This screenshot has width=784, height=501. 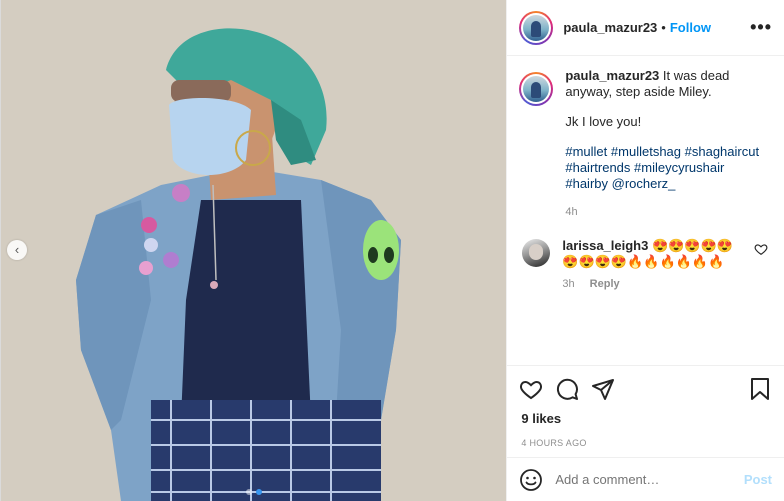 What do you see at coordinates (666, 212) in the screenshot?
I see `caption-time: 4h` at bounding box center [666, 212].